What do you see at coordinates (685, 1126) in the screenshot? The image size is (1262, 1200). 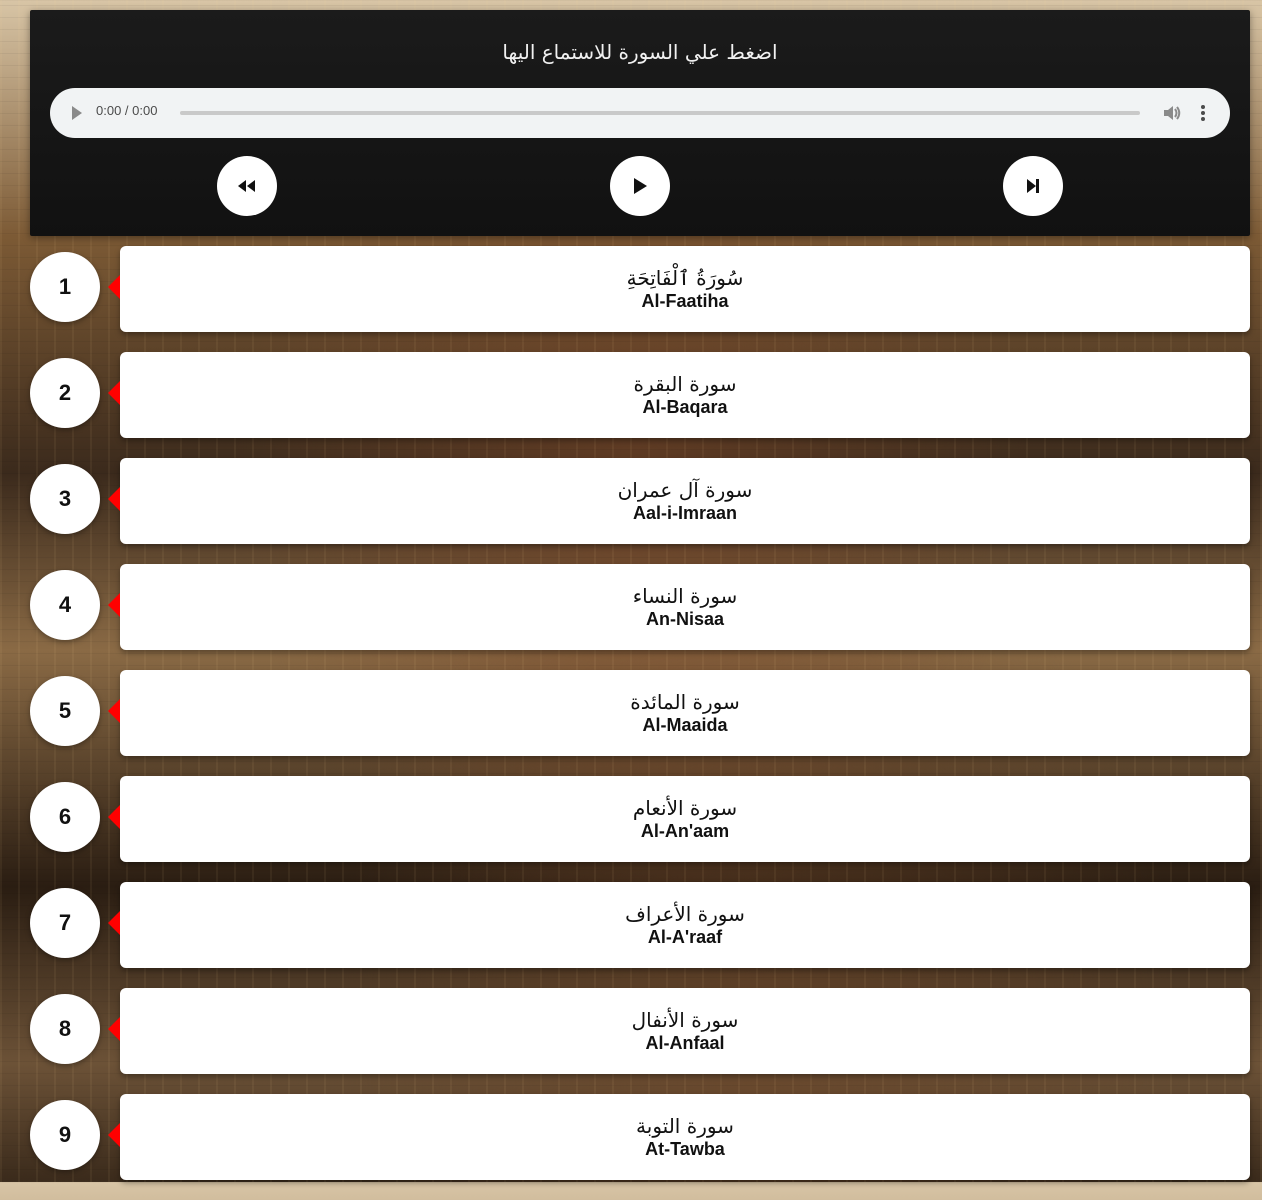 I see `surah-arabic-name: سورة التوبة` at bounding box center [685, 1126].